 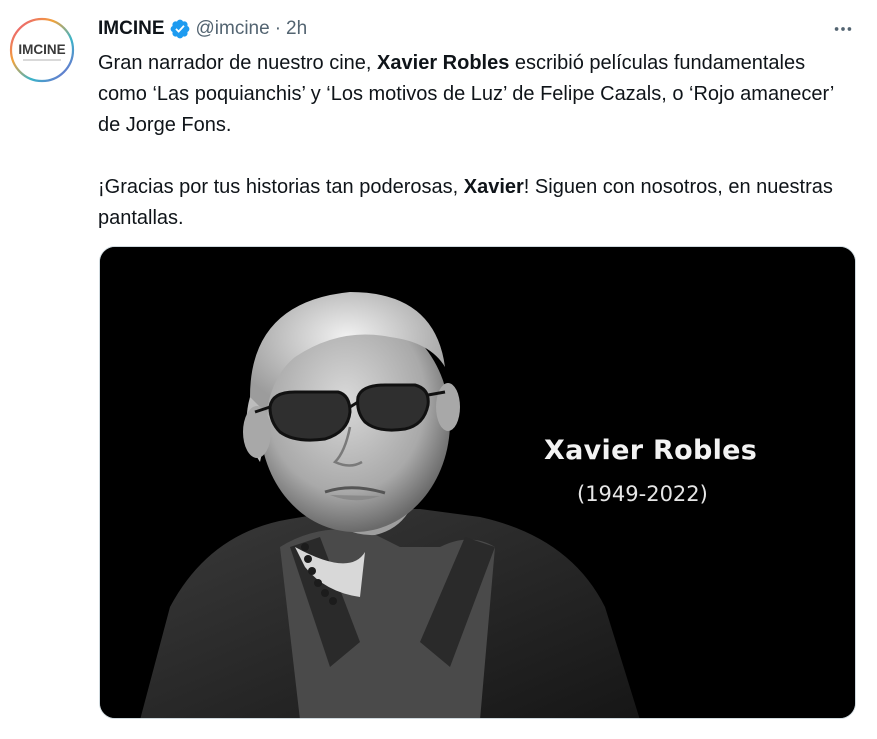 I want to click on verified-badge-icon, so click(x=179, y=29).